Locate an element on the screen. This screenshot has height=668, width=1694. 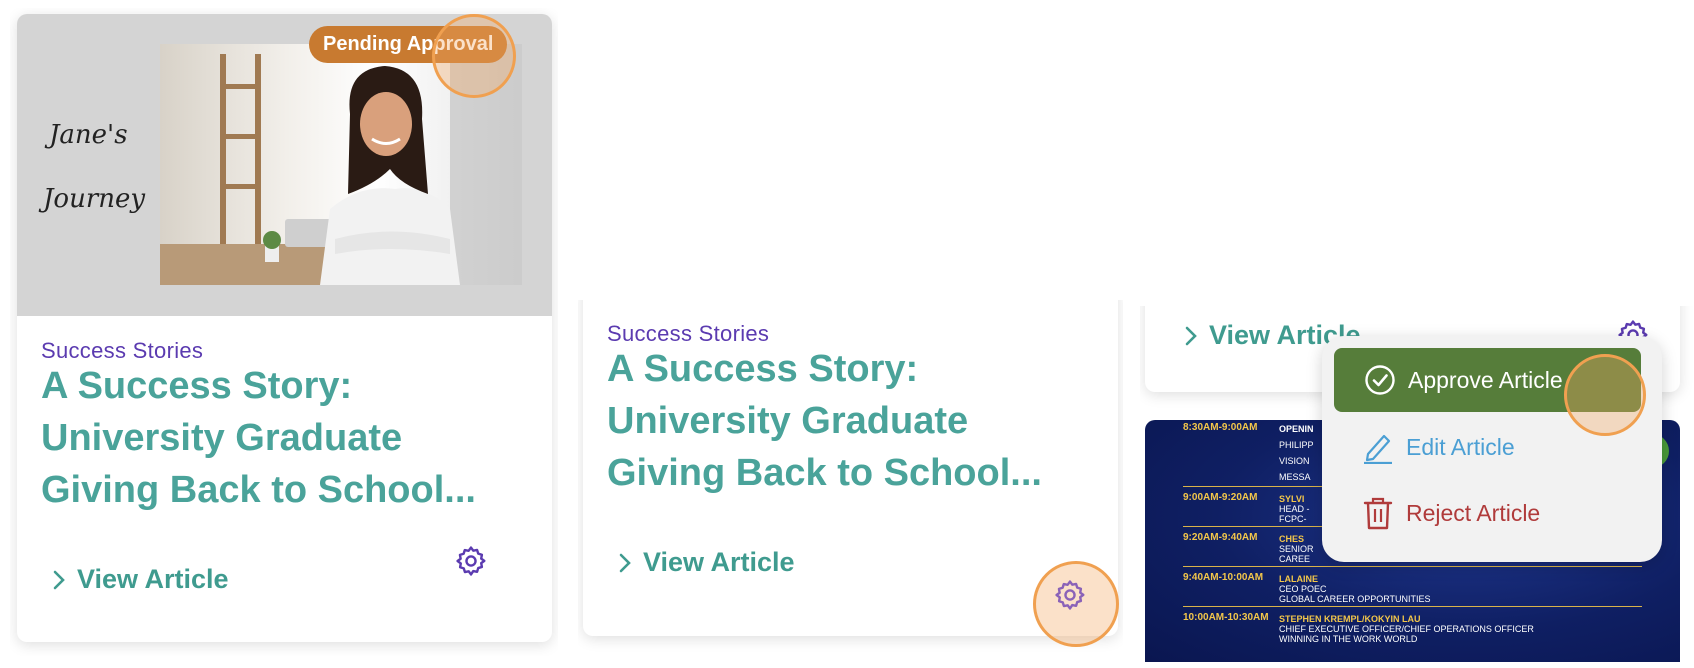
trash-icon is located at coordinates (1378, 513).